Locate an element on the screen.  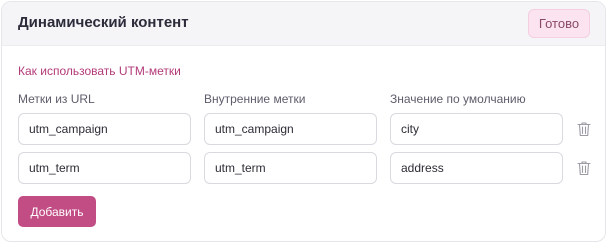
add-button: Добавить is located at coordinates (57, 211).